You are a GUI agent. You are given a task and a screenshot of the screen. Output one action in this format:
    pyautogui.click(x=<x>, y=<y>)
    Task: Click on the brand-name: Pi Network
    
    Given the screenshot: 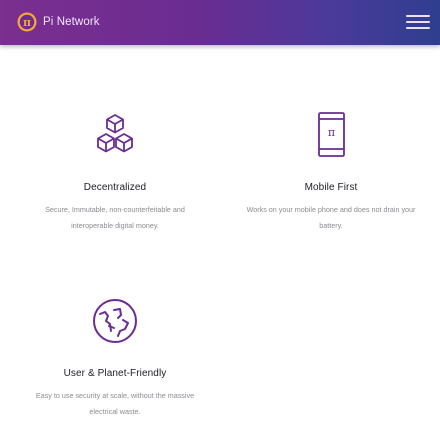 What is the action you would take?
    pyautogui.click(x=71, y=22)
    